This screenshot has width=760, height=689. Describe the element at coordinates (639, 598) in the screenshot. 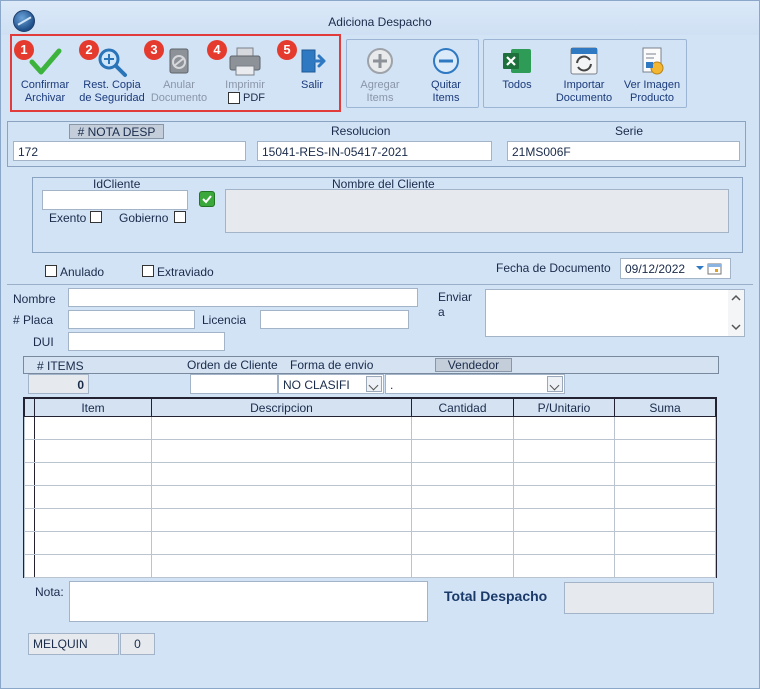

I see `total-despacho-field` at that location.